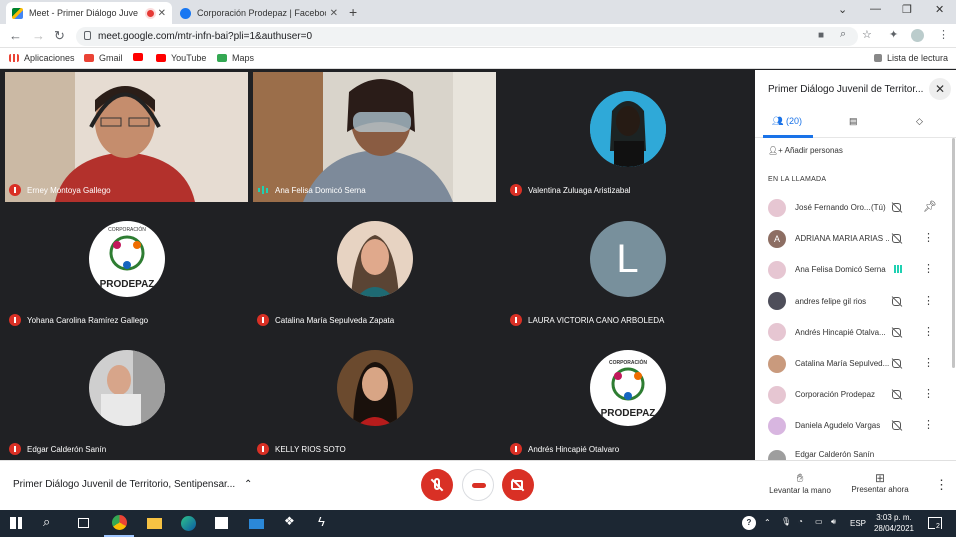  What do you see at coordinates (126, 396) in the screenshot?
I see `participant-tile: Edgar Calderón Sanín` at bounding box center [126, 396].